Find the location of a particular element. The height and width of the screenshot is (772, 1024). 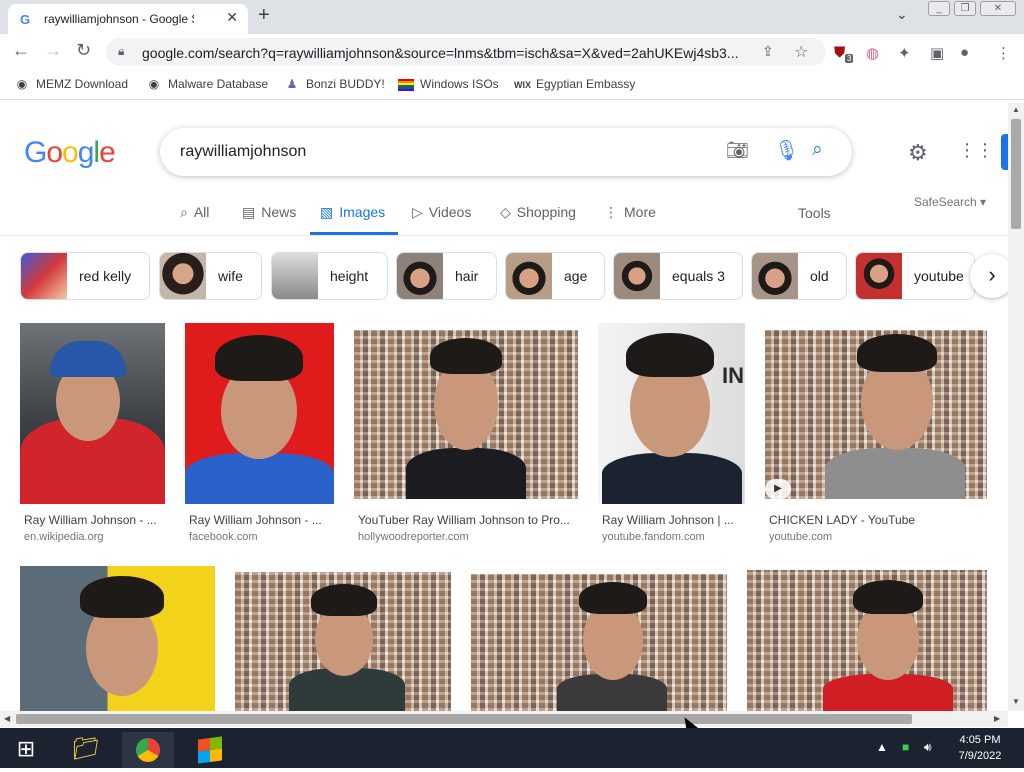

bookmark-bonzi-buddy: ♟ Bonzi BUDDY! is located at coordinates (334, 84).